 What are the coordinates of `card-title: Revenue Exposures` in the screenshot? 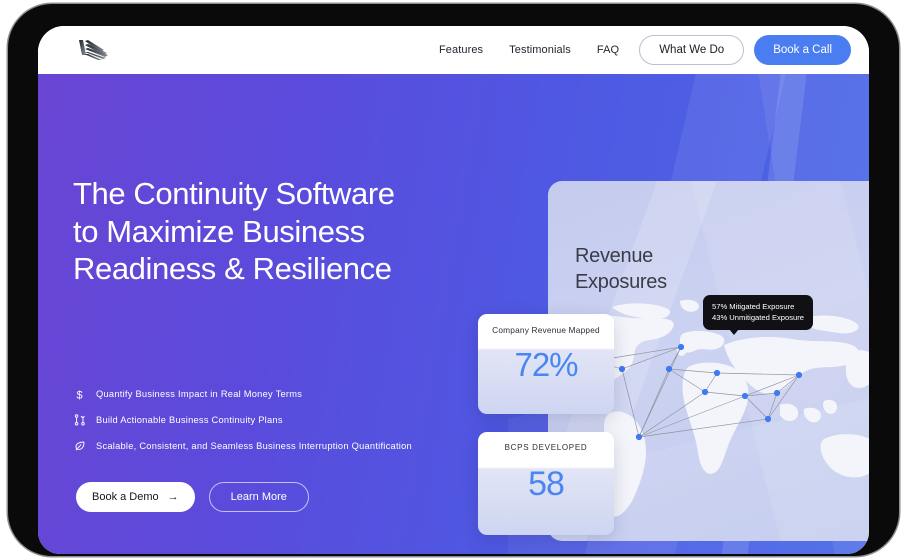 It's located at (621, 269).